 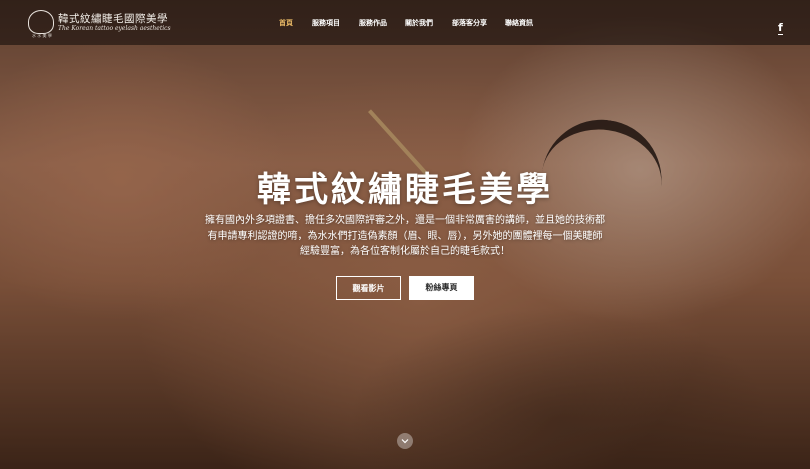 I want to click on logo-subtitle: The Korean tattoo eyelash aesthetics, so click(x=114, y=28).